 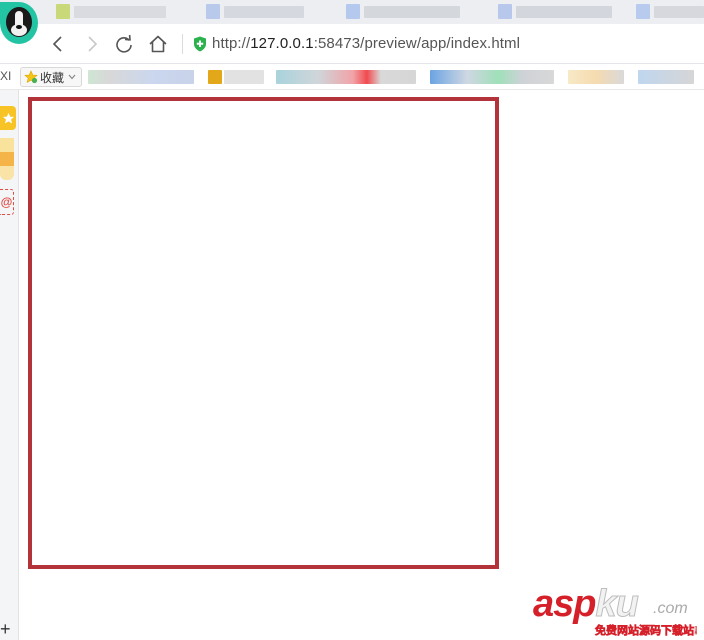 I want to click on add-icon: +, so click(x=5, y=629).